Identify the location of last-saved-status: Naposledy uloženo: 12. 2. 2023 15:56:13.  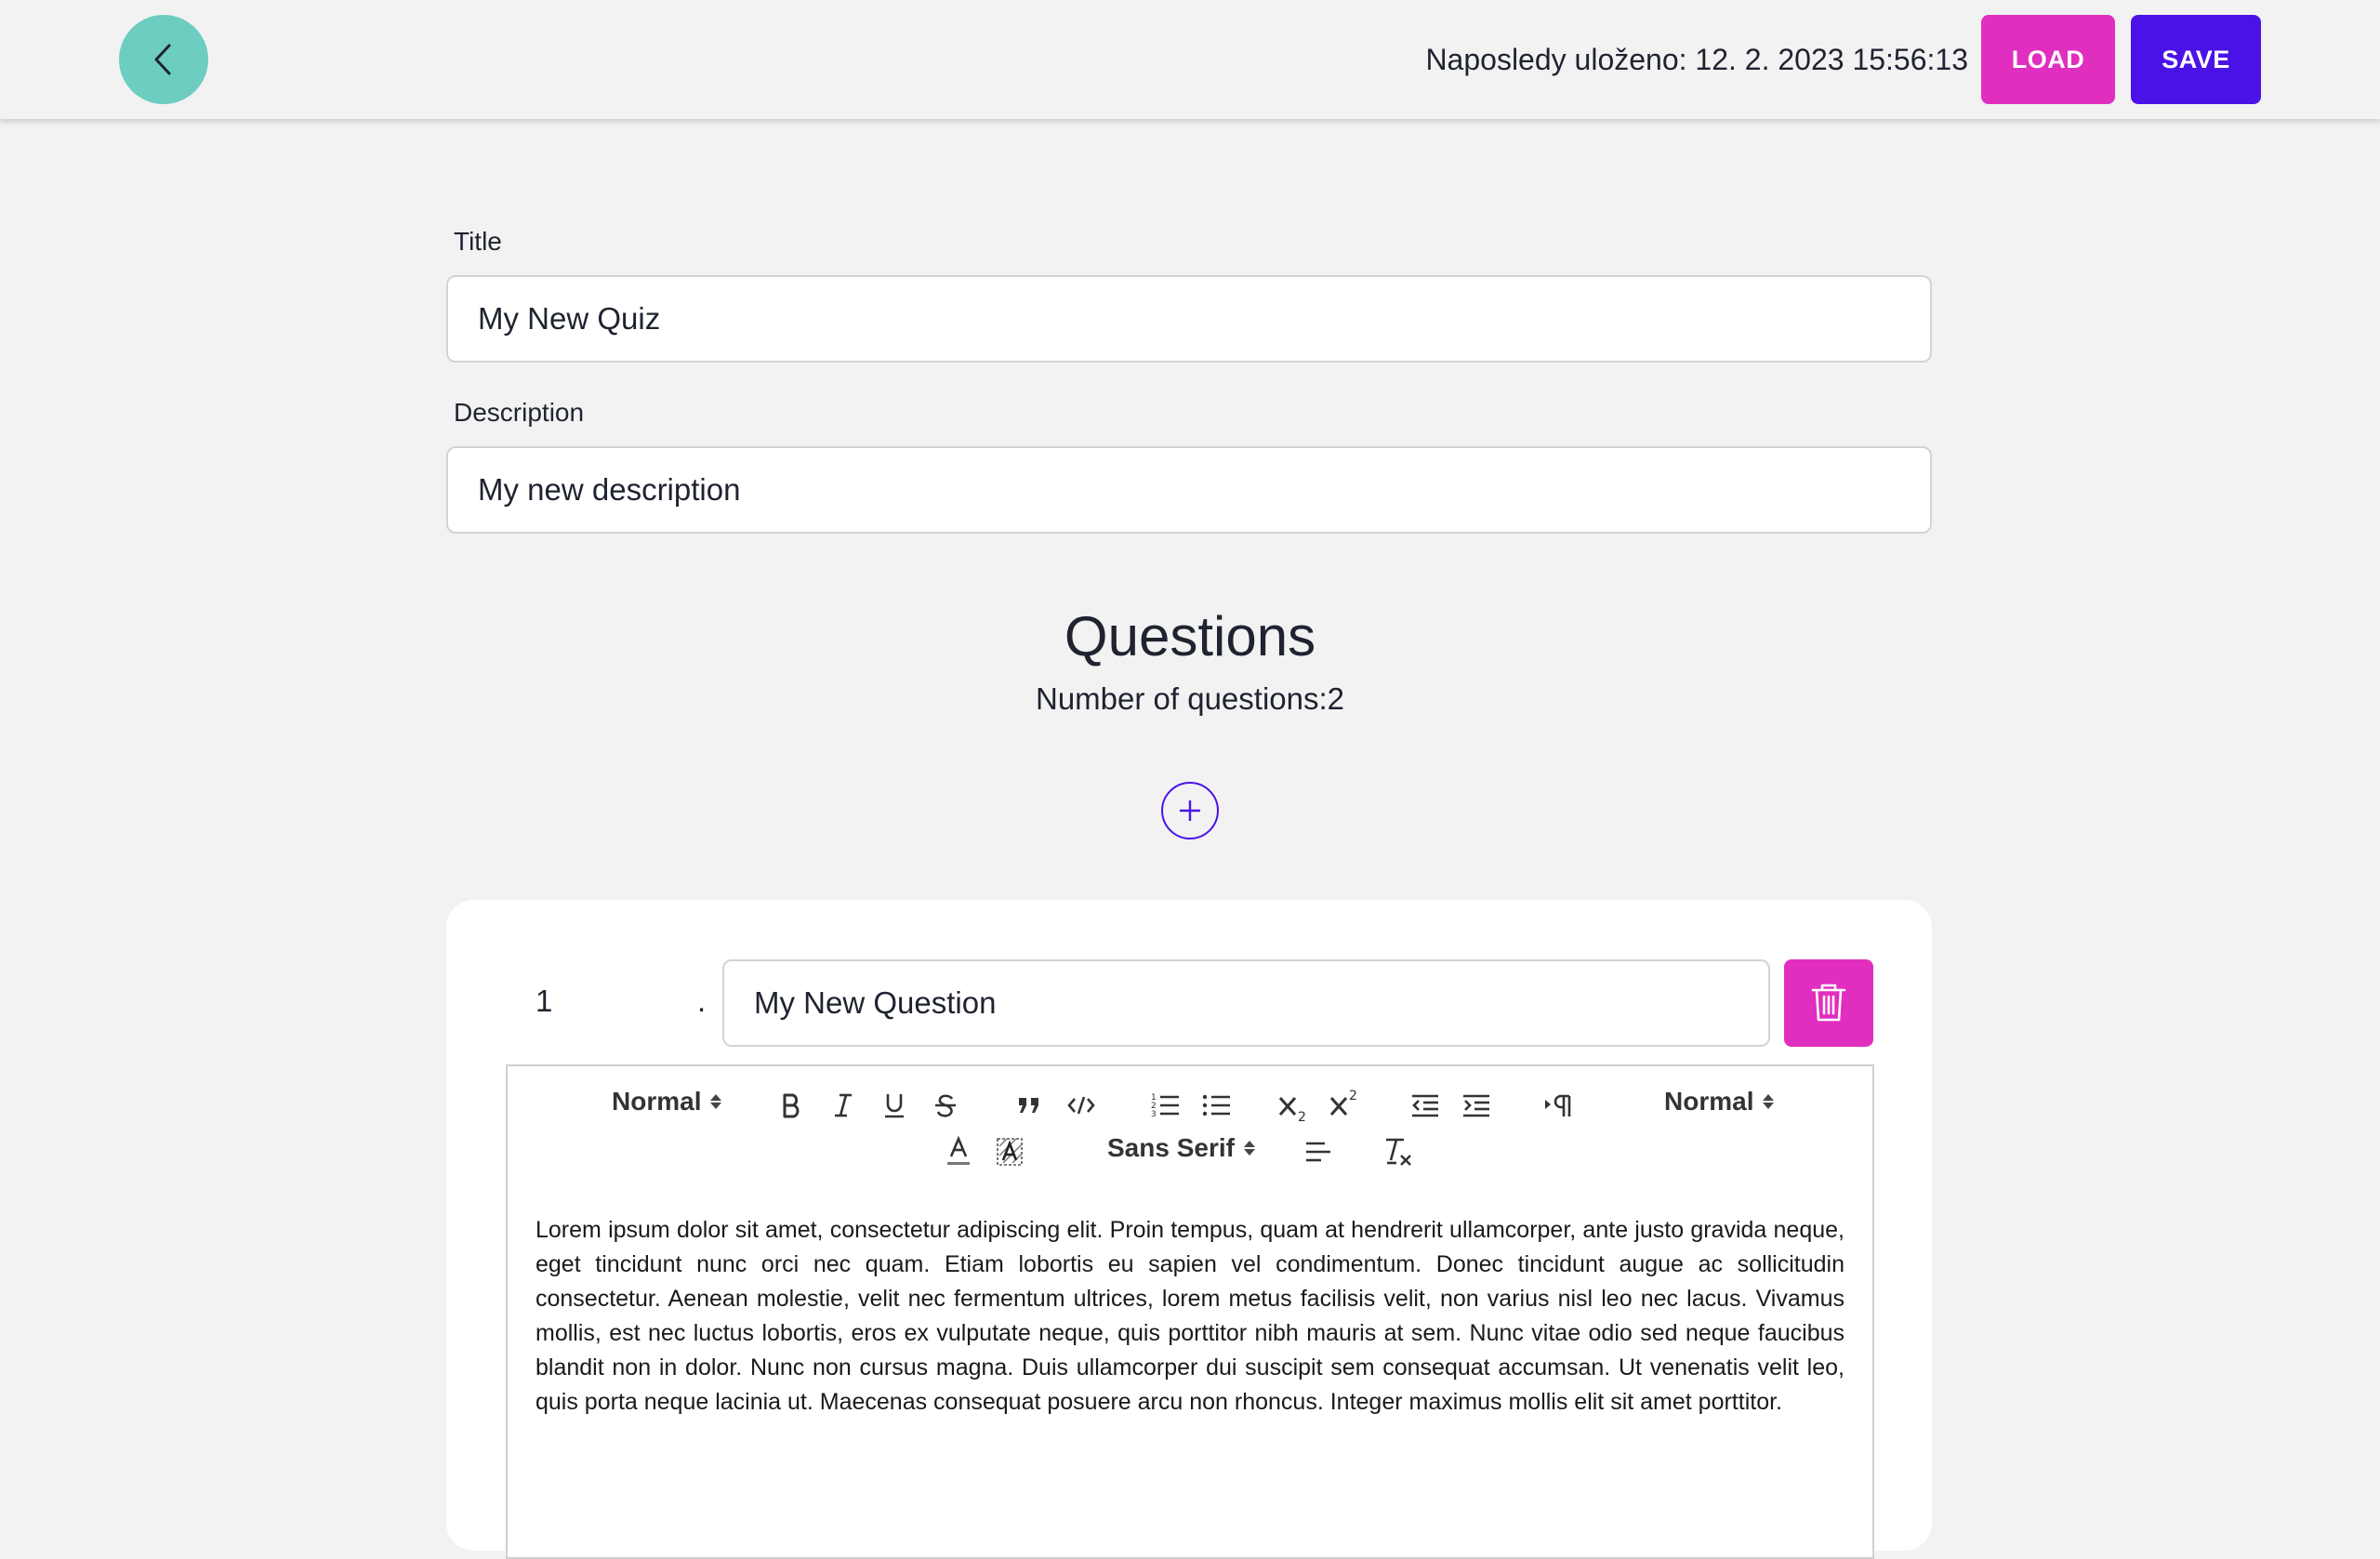
(1696, 59).